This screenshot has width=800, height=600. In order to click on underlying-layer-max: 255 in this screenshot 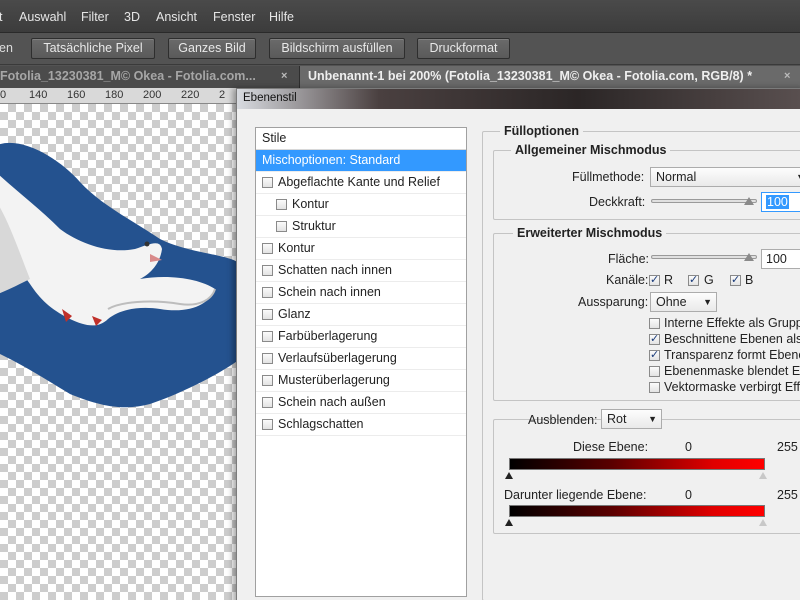, I will do `click(787, 495)`.